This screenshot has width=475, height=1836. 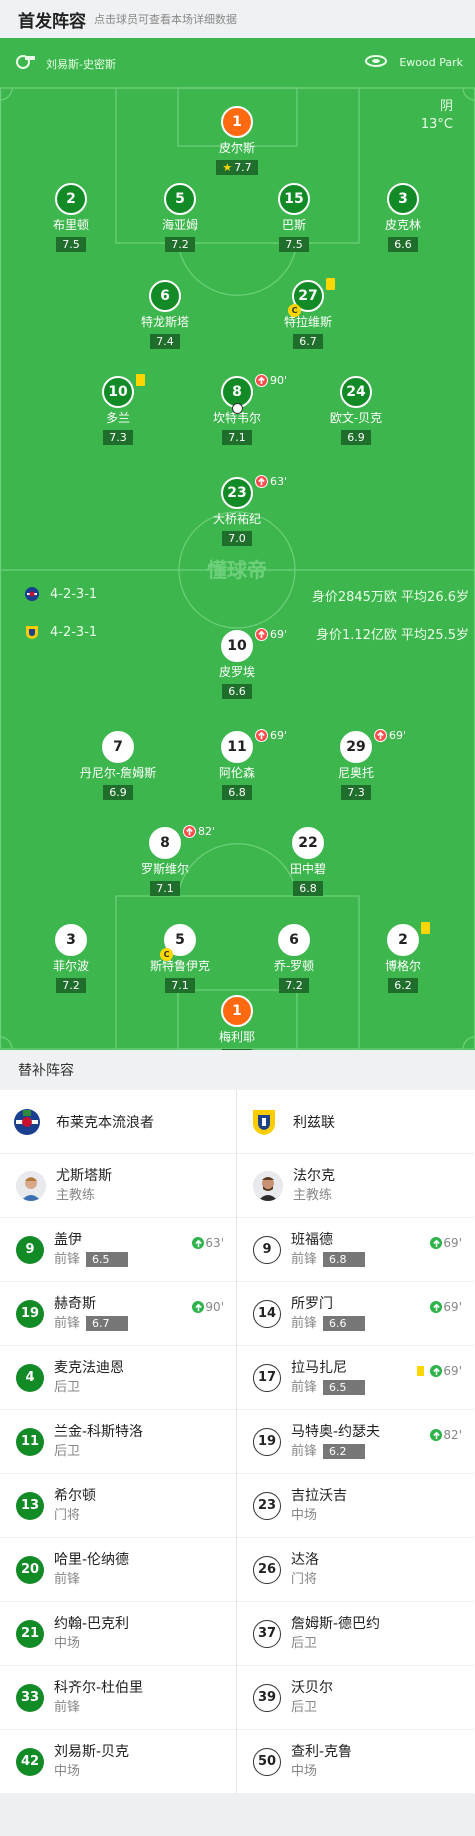 I want to click on home-team-value: 身价2845万欧 平均26.6岁, so click(x=390, y=597).